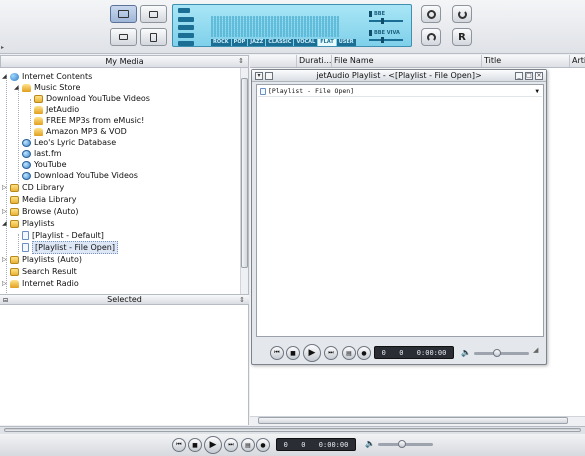 The image size is (585, 456). What do you see at coordinates (349, 353) in the screenshot?
I see `playlist-button: ▤` at bounding box center [349, 353].